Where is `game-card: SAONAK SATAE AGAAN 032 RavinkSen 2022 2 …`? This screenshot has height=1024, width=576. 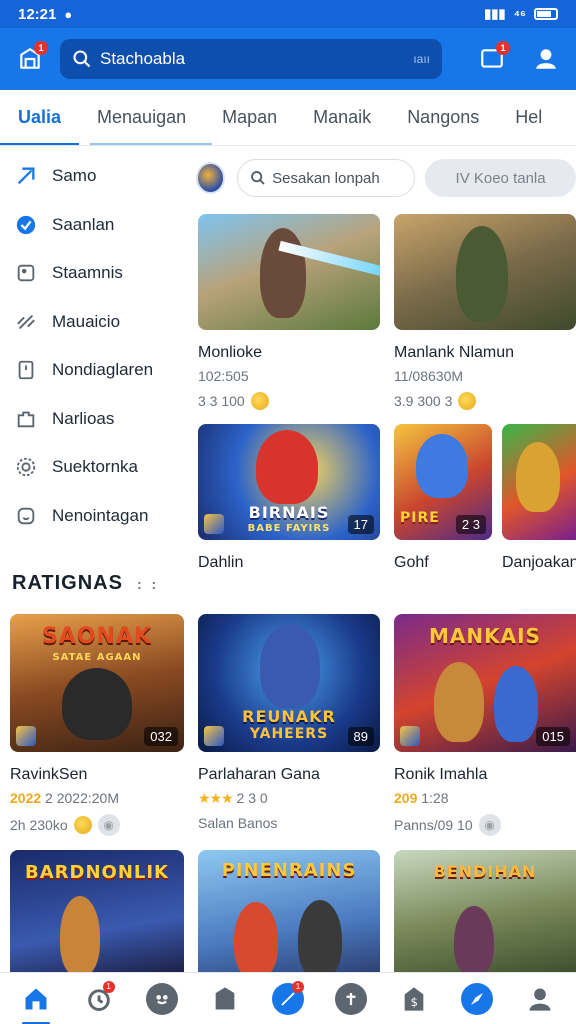 game-card: SAONAK SATAE AGAAN 032 RavinkSen 2022 2 … is located at coordinates (97, 725).